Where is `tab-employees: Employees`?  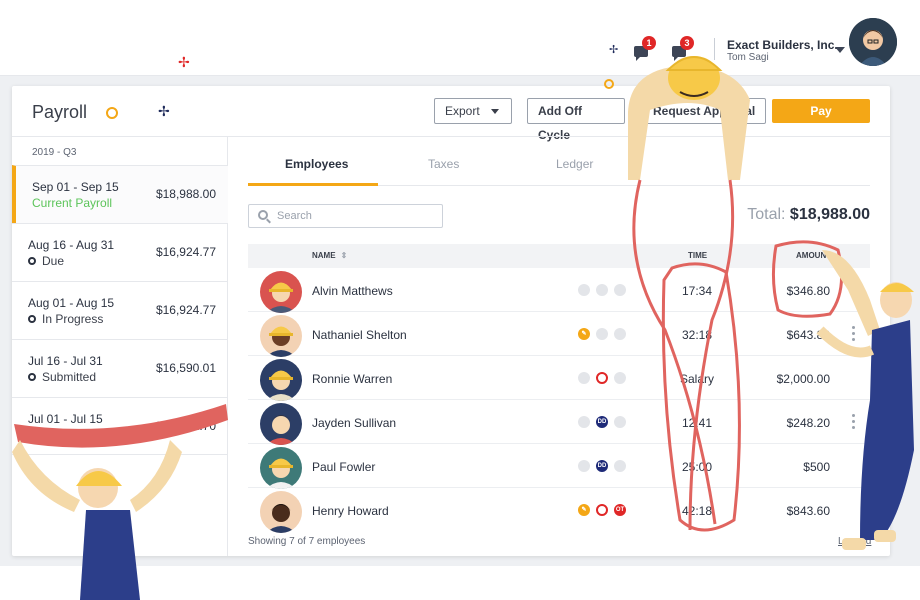 tab-employees: Employees is located at coordinates (316, 164).